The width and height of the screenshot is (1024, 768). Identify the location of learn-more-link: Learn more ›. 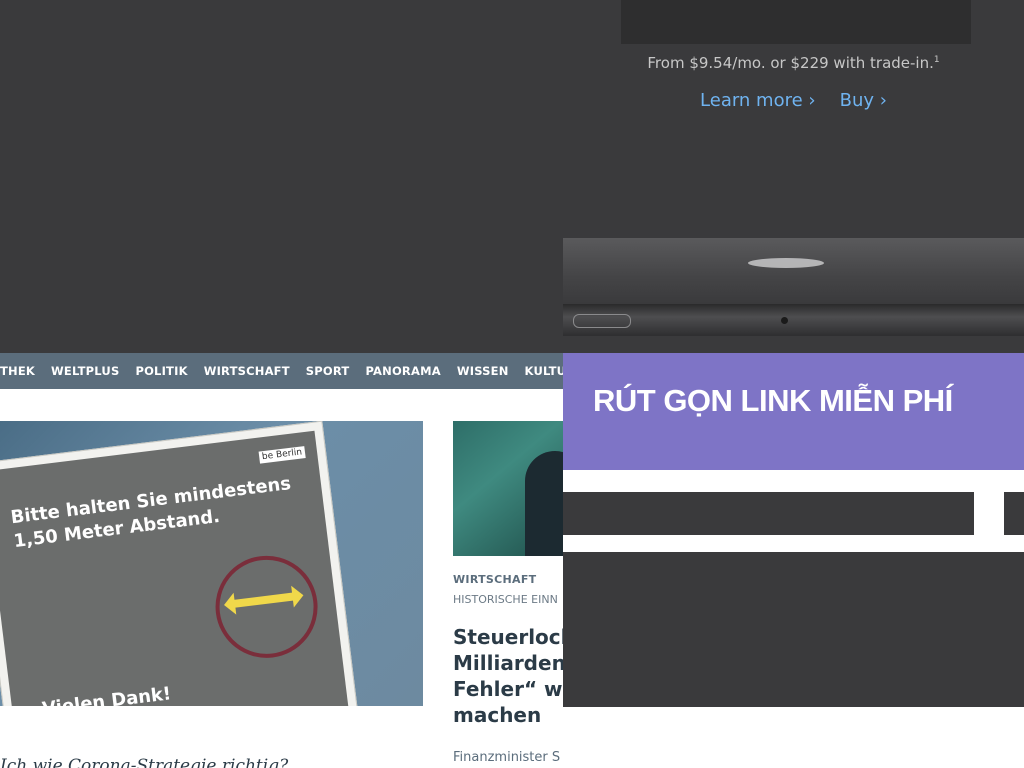
(758, 100).